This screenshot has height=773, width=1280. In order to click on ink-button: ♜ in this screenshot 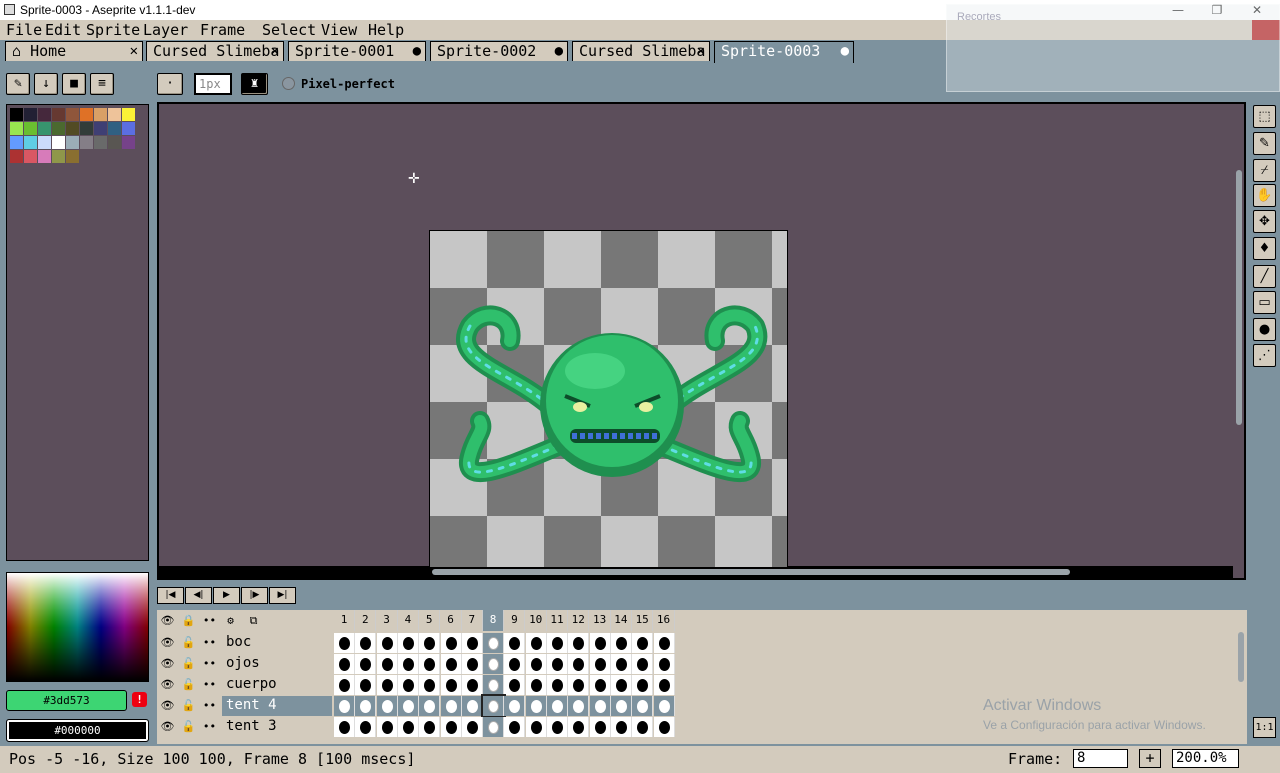, I will do `click(254, 84)`.